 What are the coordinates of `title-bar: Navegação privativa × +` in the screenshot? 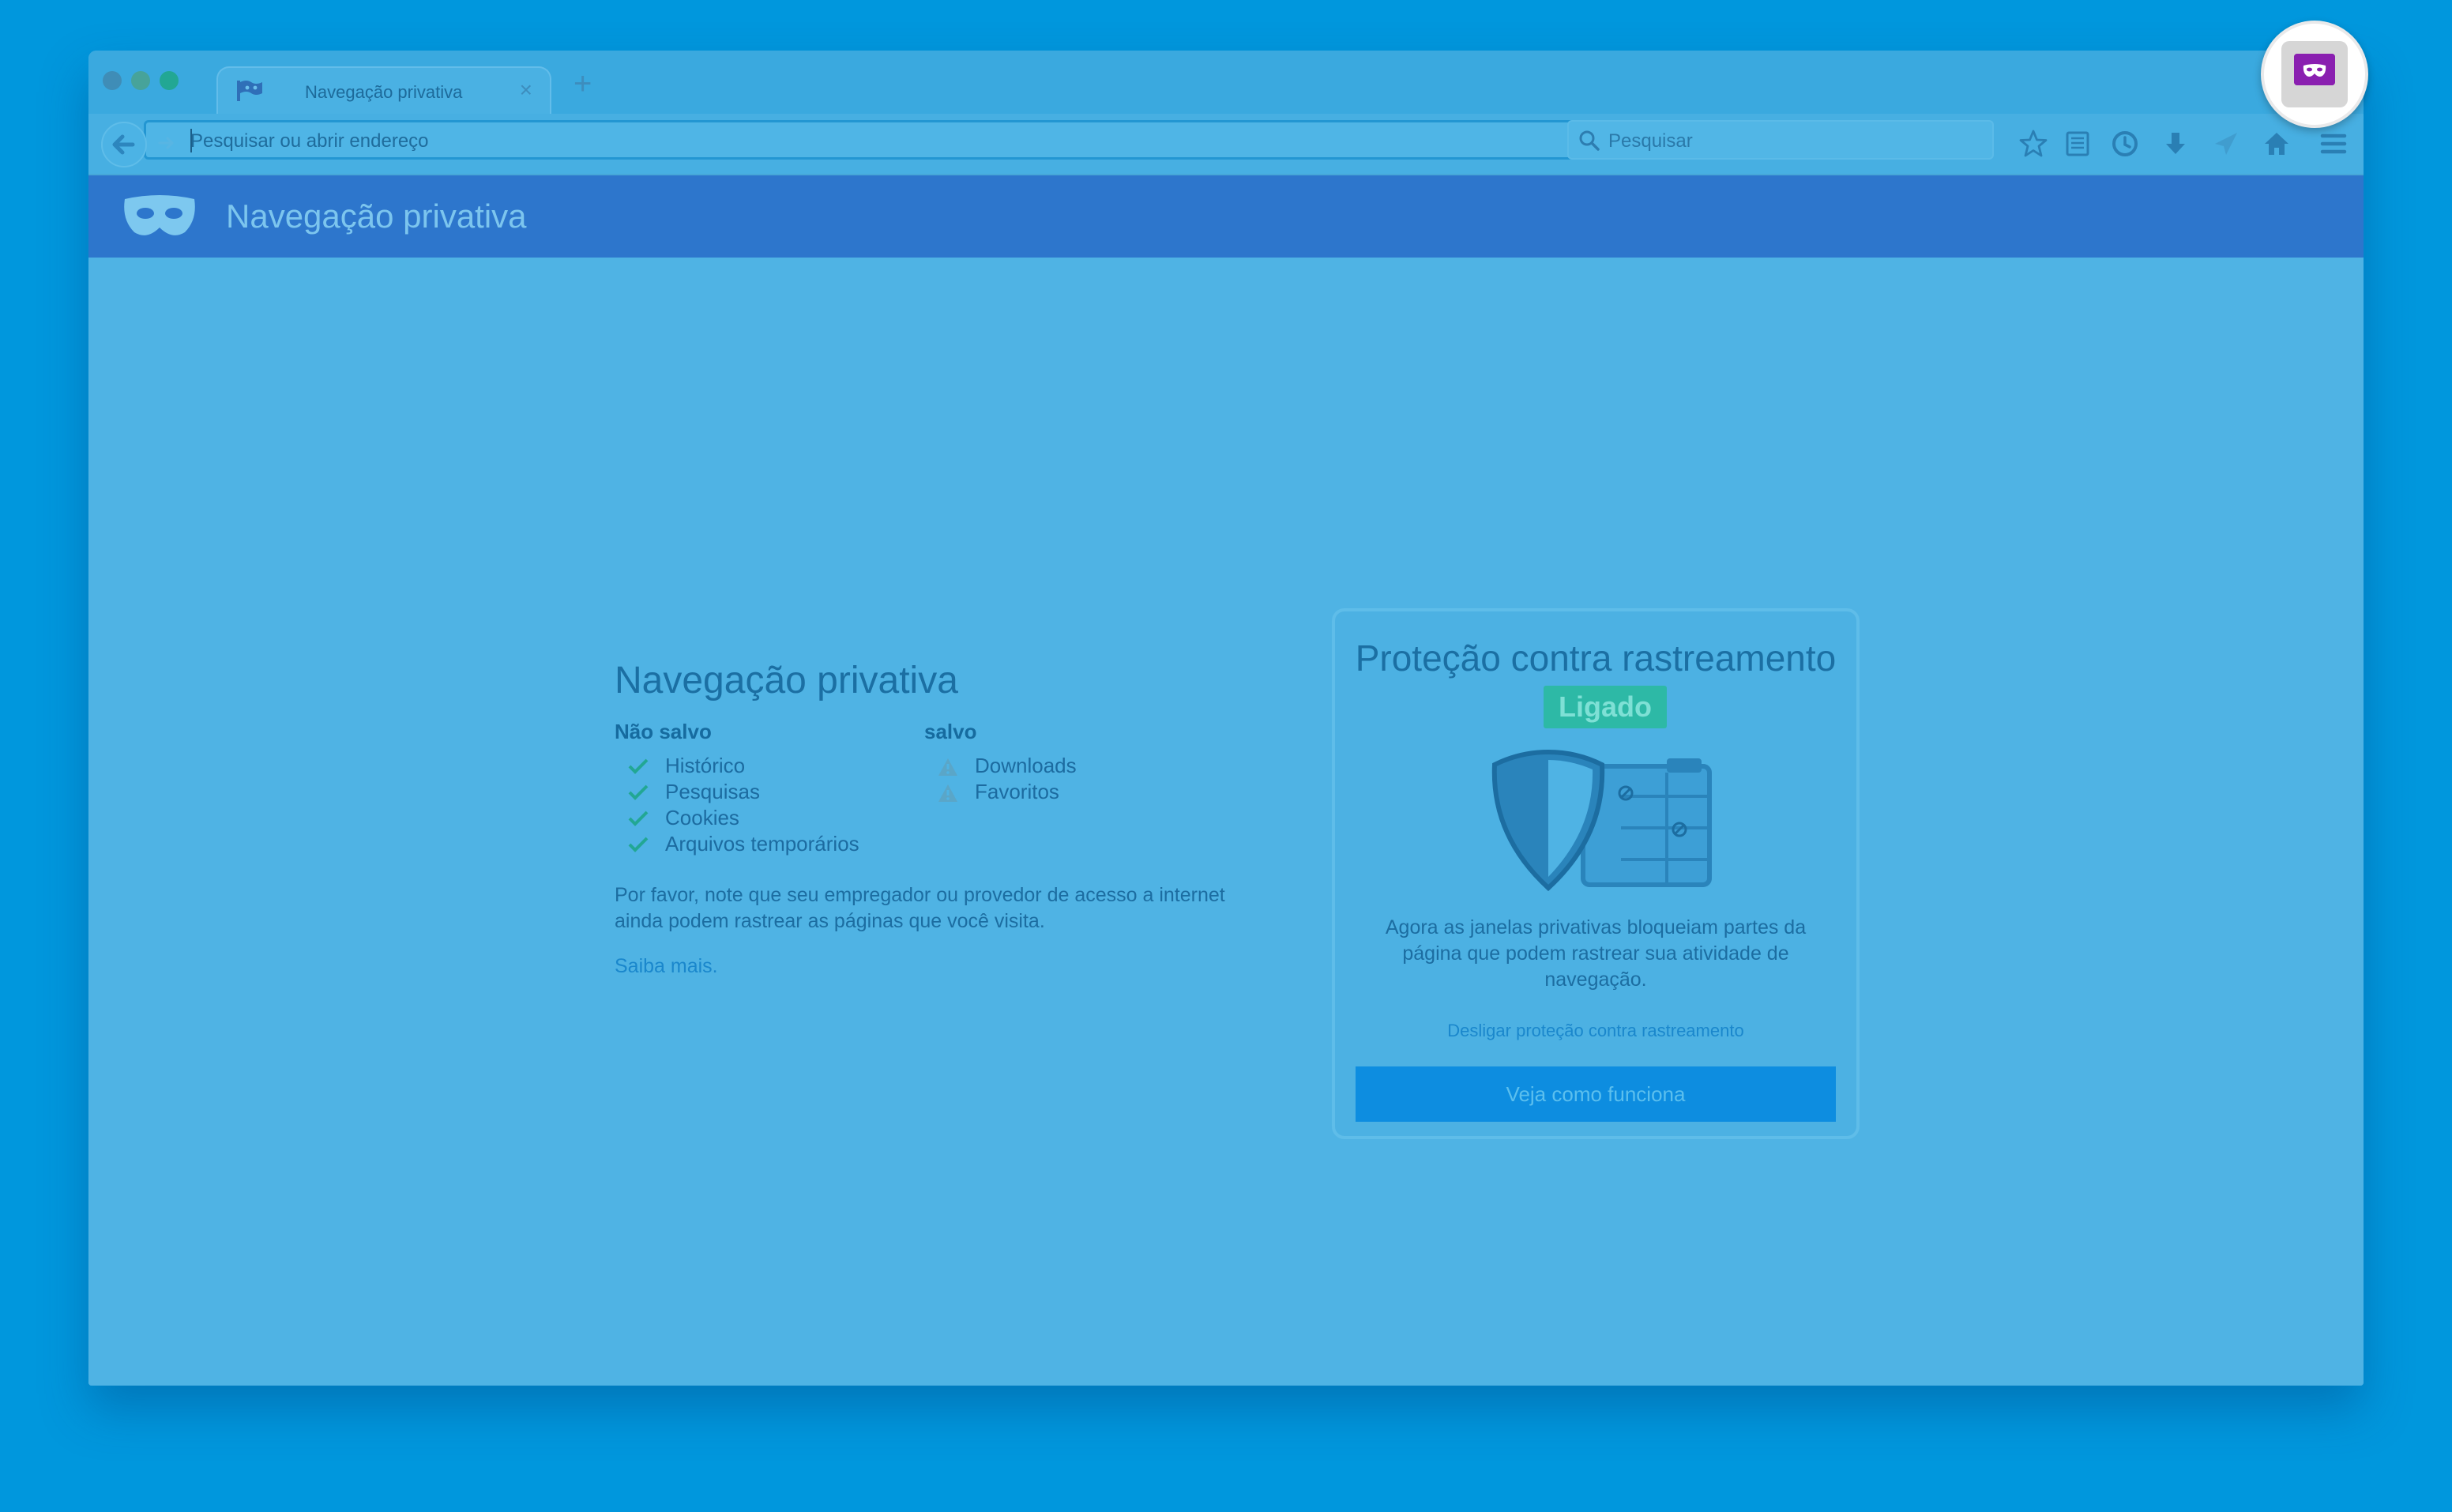 It's located at (1226, 83).